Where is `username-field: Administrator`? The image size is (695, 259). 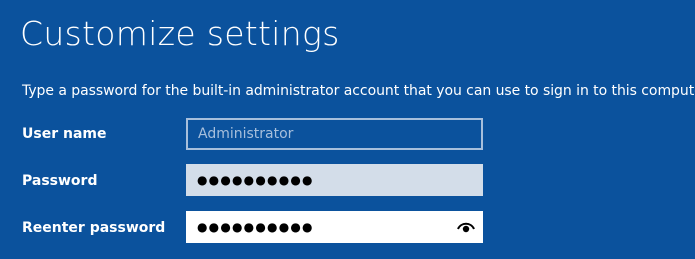
username-field: Administrator is located at coordinates (334, 134).